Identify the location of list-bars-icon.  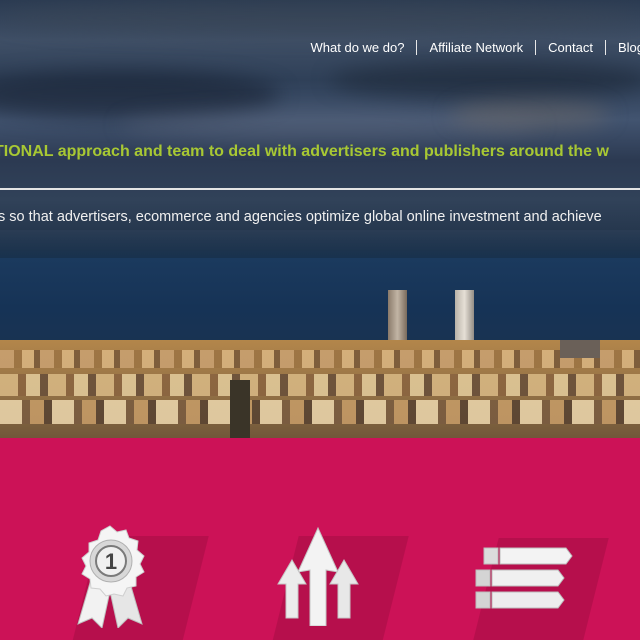
(524, 578).